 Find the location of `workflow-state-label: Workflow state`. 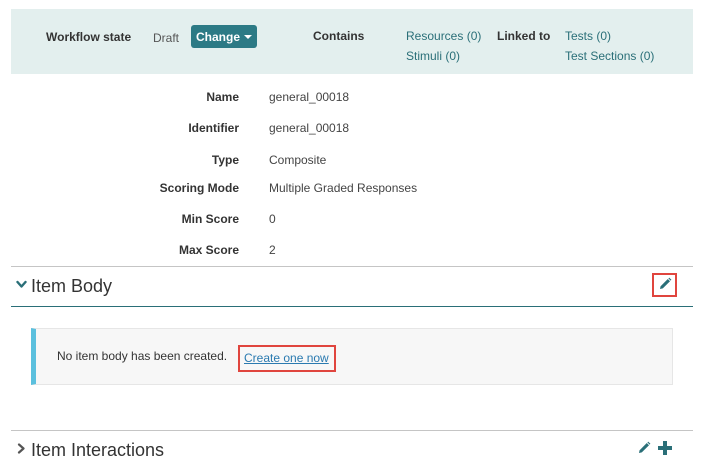

workflow-state-label: Workflow state is located at coordinates (89, 37).